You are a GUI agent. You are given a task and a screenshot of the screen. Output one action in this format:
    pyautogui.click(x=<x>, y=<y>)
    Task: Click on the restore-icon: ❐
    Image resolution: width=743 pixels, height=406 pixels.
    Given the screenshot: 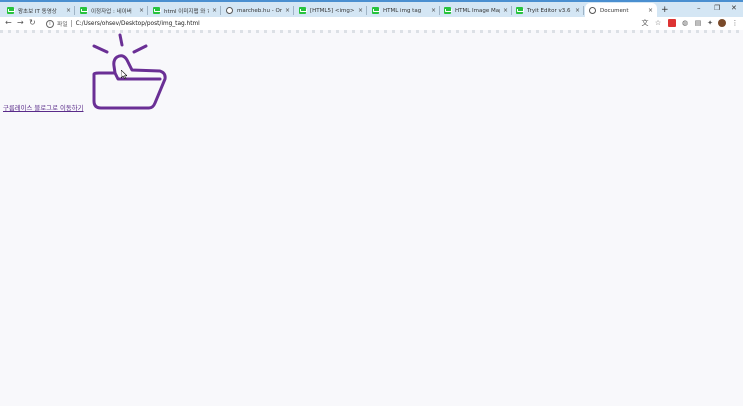 What is the action you would take?
    pyautogui.click(x=717, y=8)
    